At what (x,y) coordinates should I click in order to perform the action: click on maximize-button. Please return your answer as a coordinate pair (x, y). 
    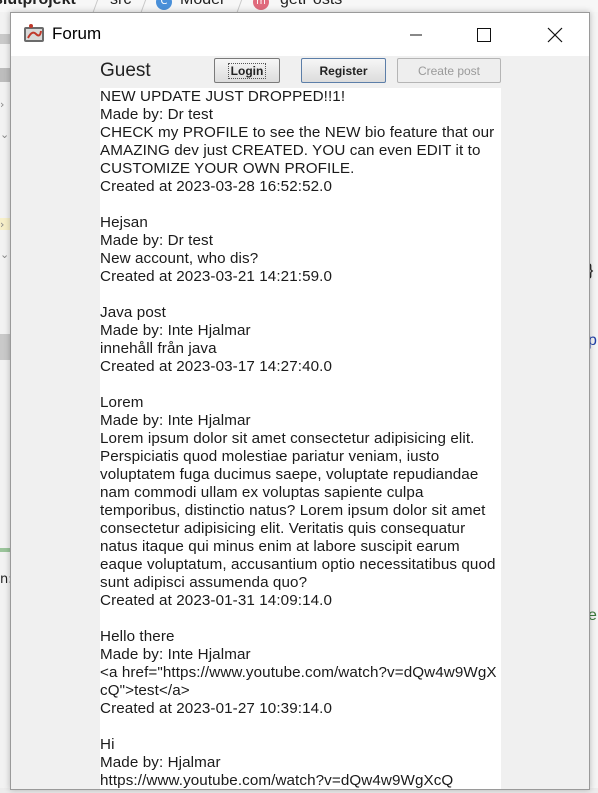
    Looking at the image, I should click on (484, 34).